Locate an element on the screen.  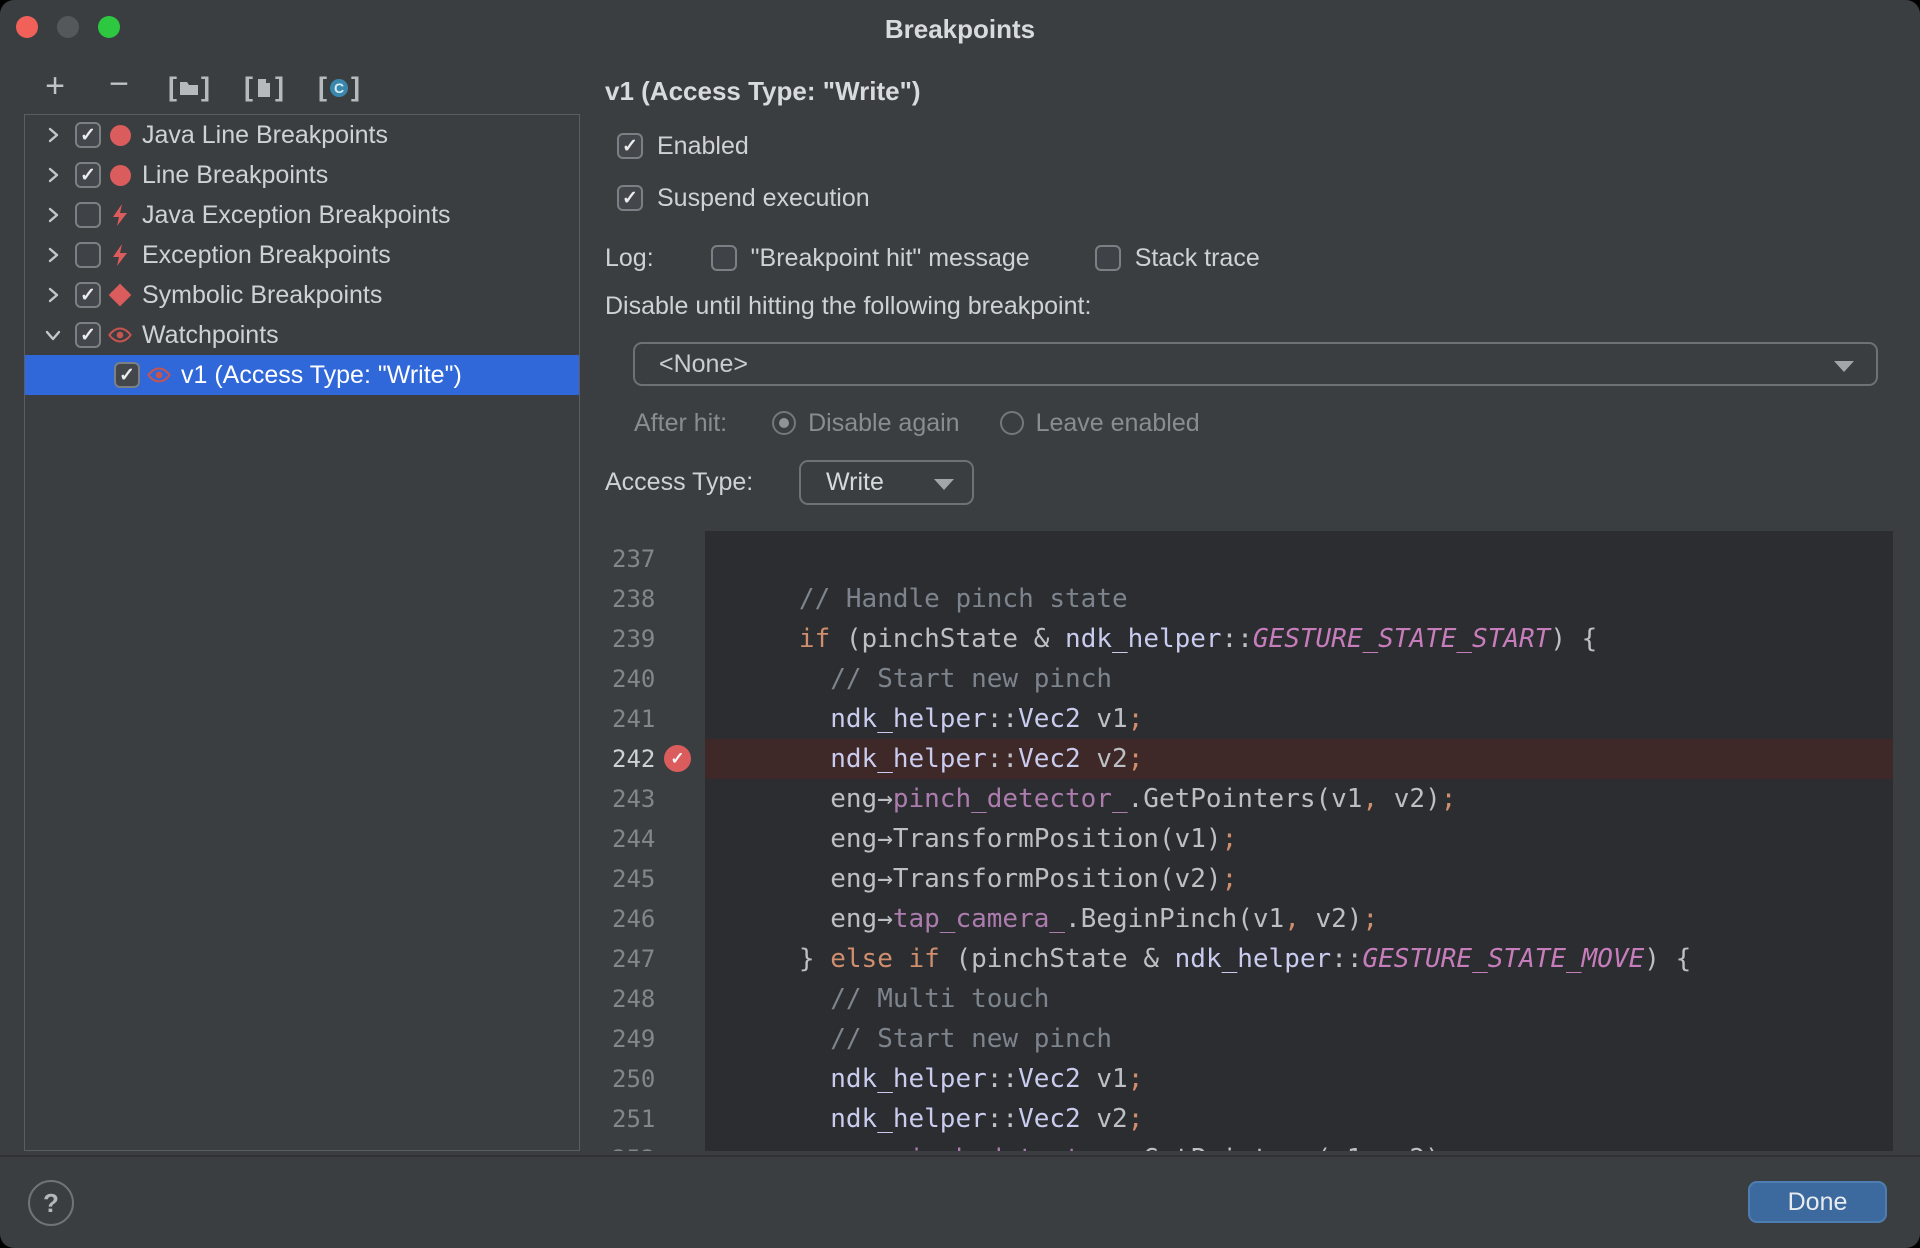
after-hit-label: After hit: is located at coordinates (681, 422).